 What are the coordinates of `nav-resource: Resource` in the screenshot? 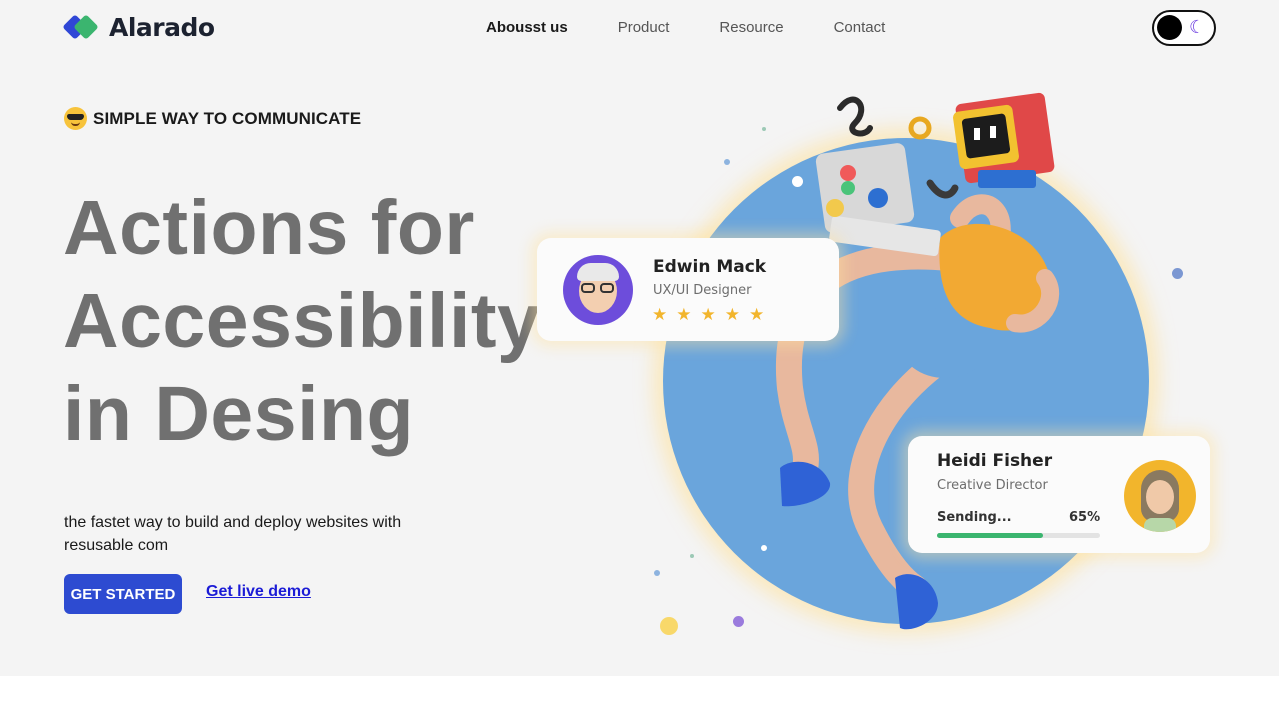 It's located at (751, 27).